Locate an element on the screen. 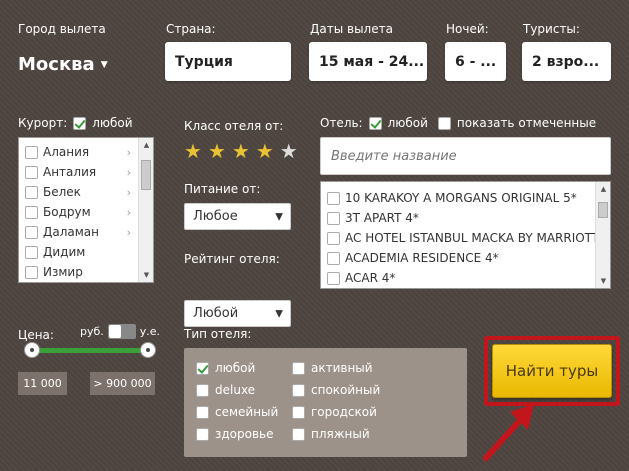 The image size is (629, 471). search-tours-button: Найти туры is located at coordinates (552, 371).